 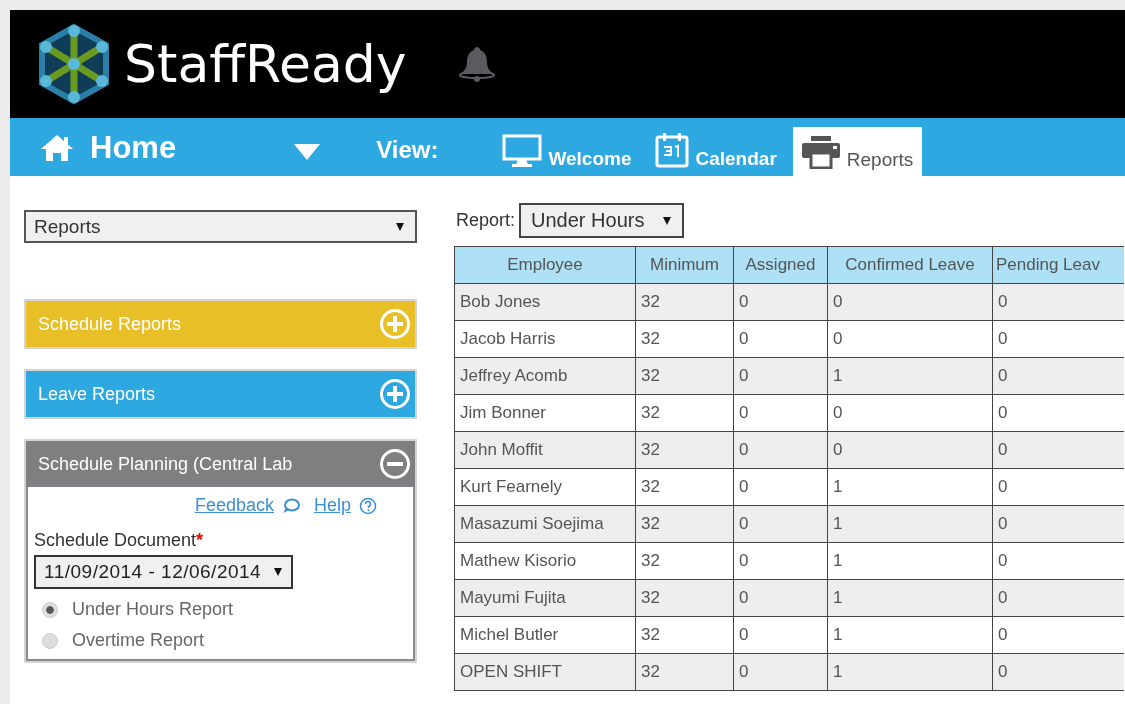 I want to click on speech-bubble-icon, so click(x=290, y=505).